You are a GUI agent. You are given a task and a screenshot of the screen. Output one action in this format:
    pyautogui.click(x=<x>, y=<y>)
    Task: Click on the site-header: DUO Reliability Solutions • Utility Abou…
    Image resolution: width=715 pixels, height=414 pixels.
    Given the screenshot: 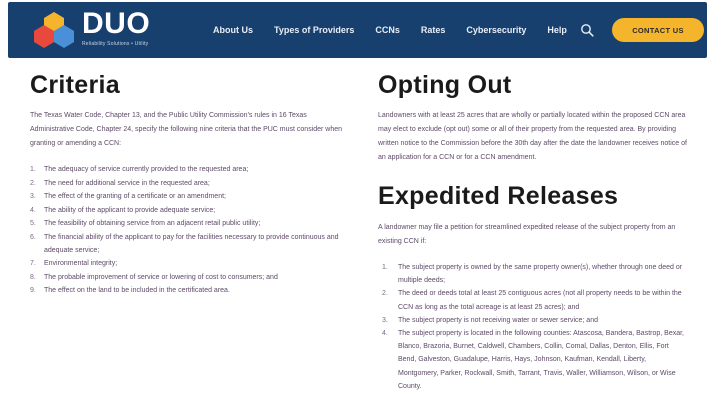 What is the action you would take?
    pyautogui.click(x=357, y=30)
    